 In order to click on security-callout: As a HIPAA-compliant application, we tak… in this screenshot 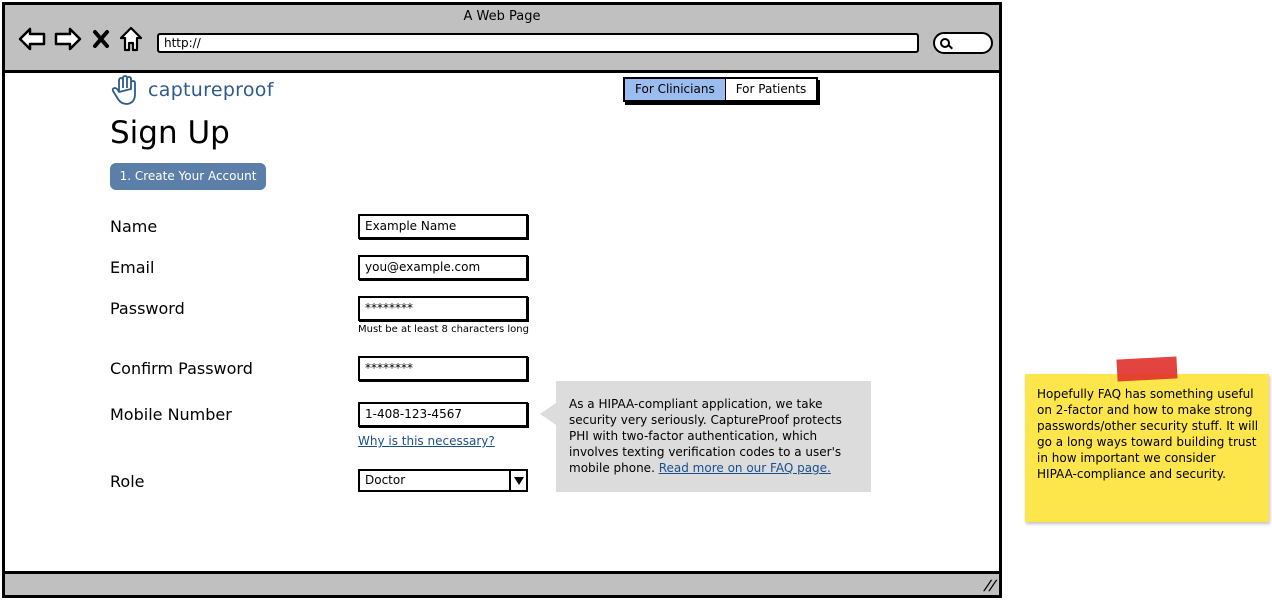, I will do `click(705, 436)`.